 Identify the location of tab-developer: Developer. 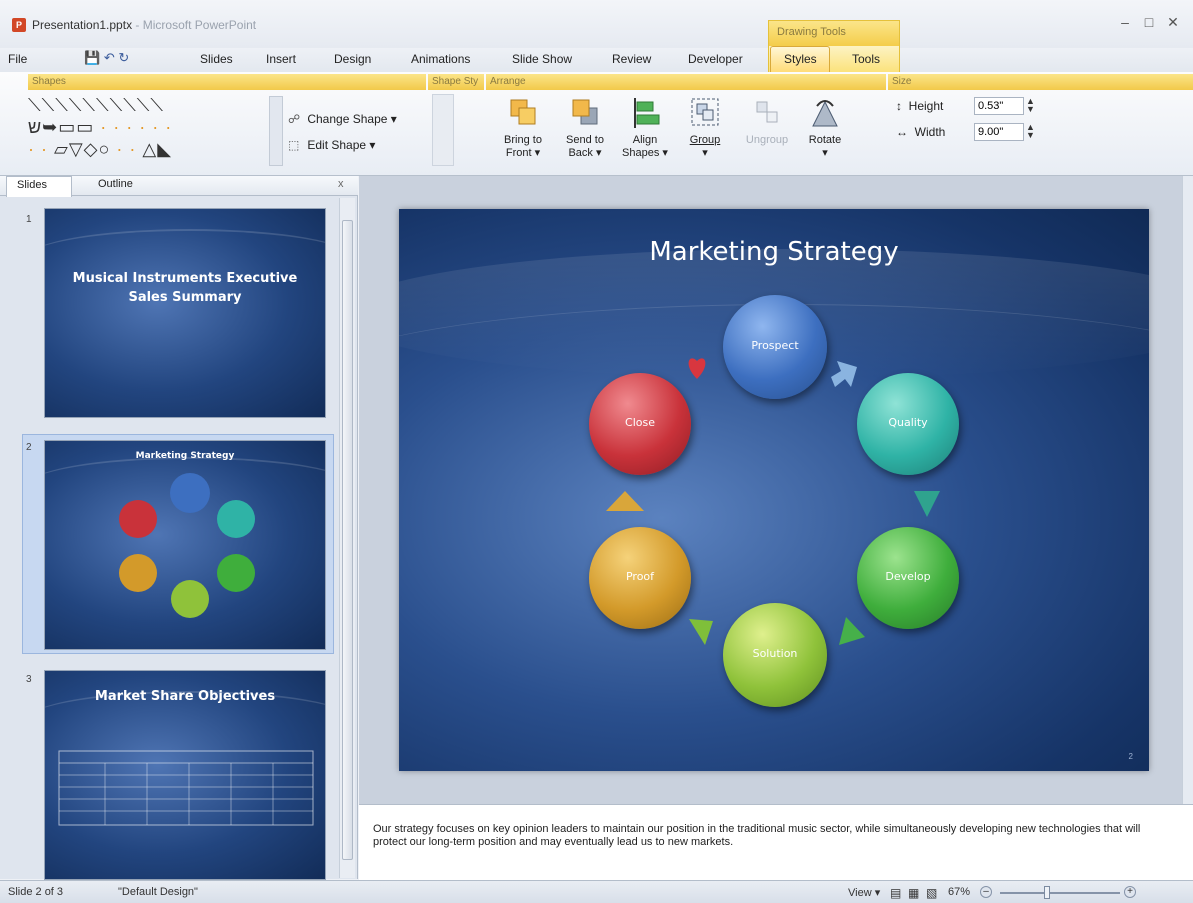
(715, 59).